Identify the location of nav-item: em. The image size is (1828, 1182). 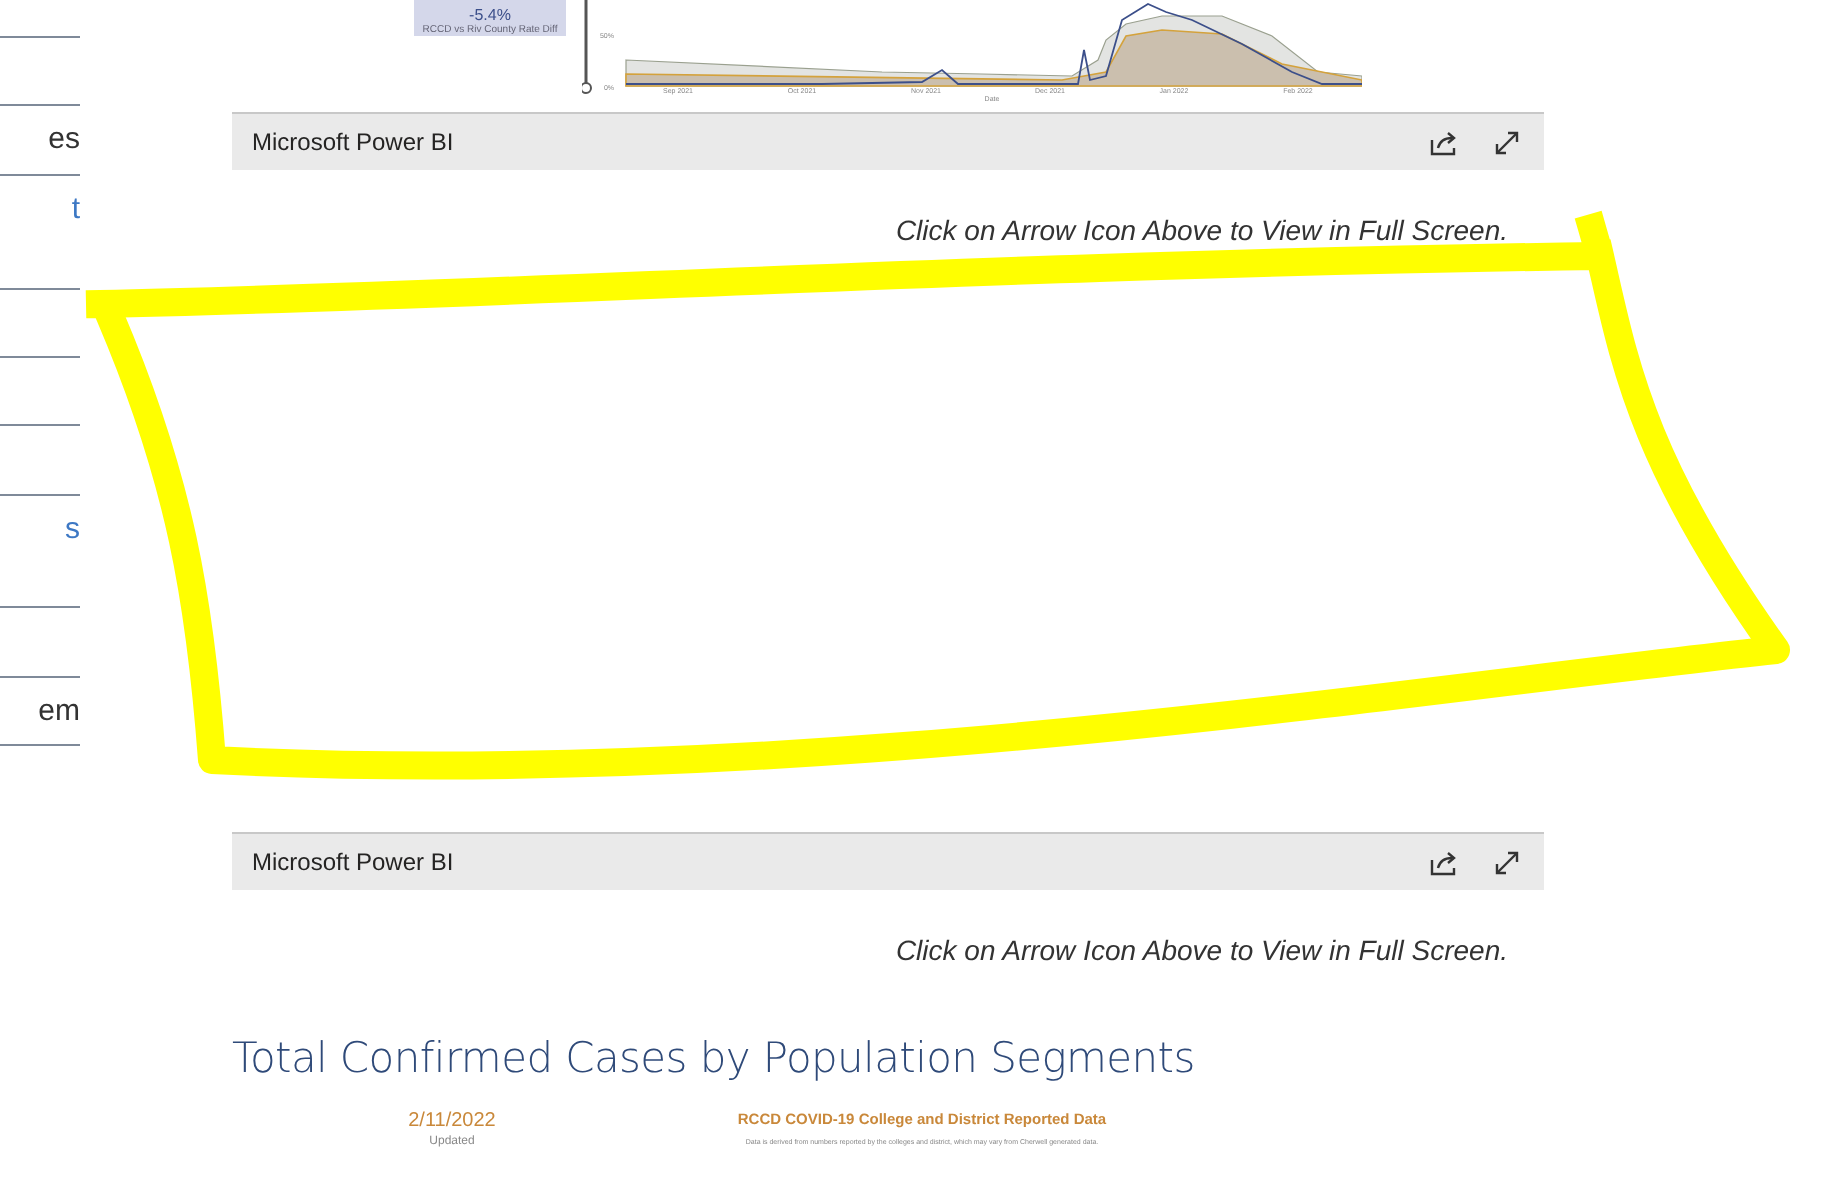
(59, 712).